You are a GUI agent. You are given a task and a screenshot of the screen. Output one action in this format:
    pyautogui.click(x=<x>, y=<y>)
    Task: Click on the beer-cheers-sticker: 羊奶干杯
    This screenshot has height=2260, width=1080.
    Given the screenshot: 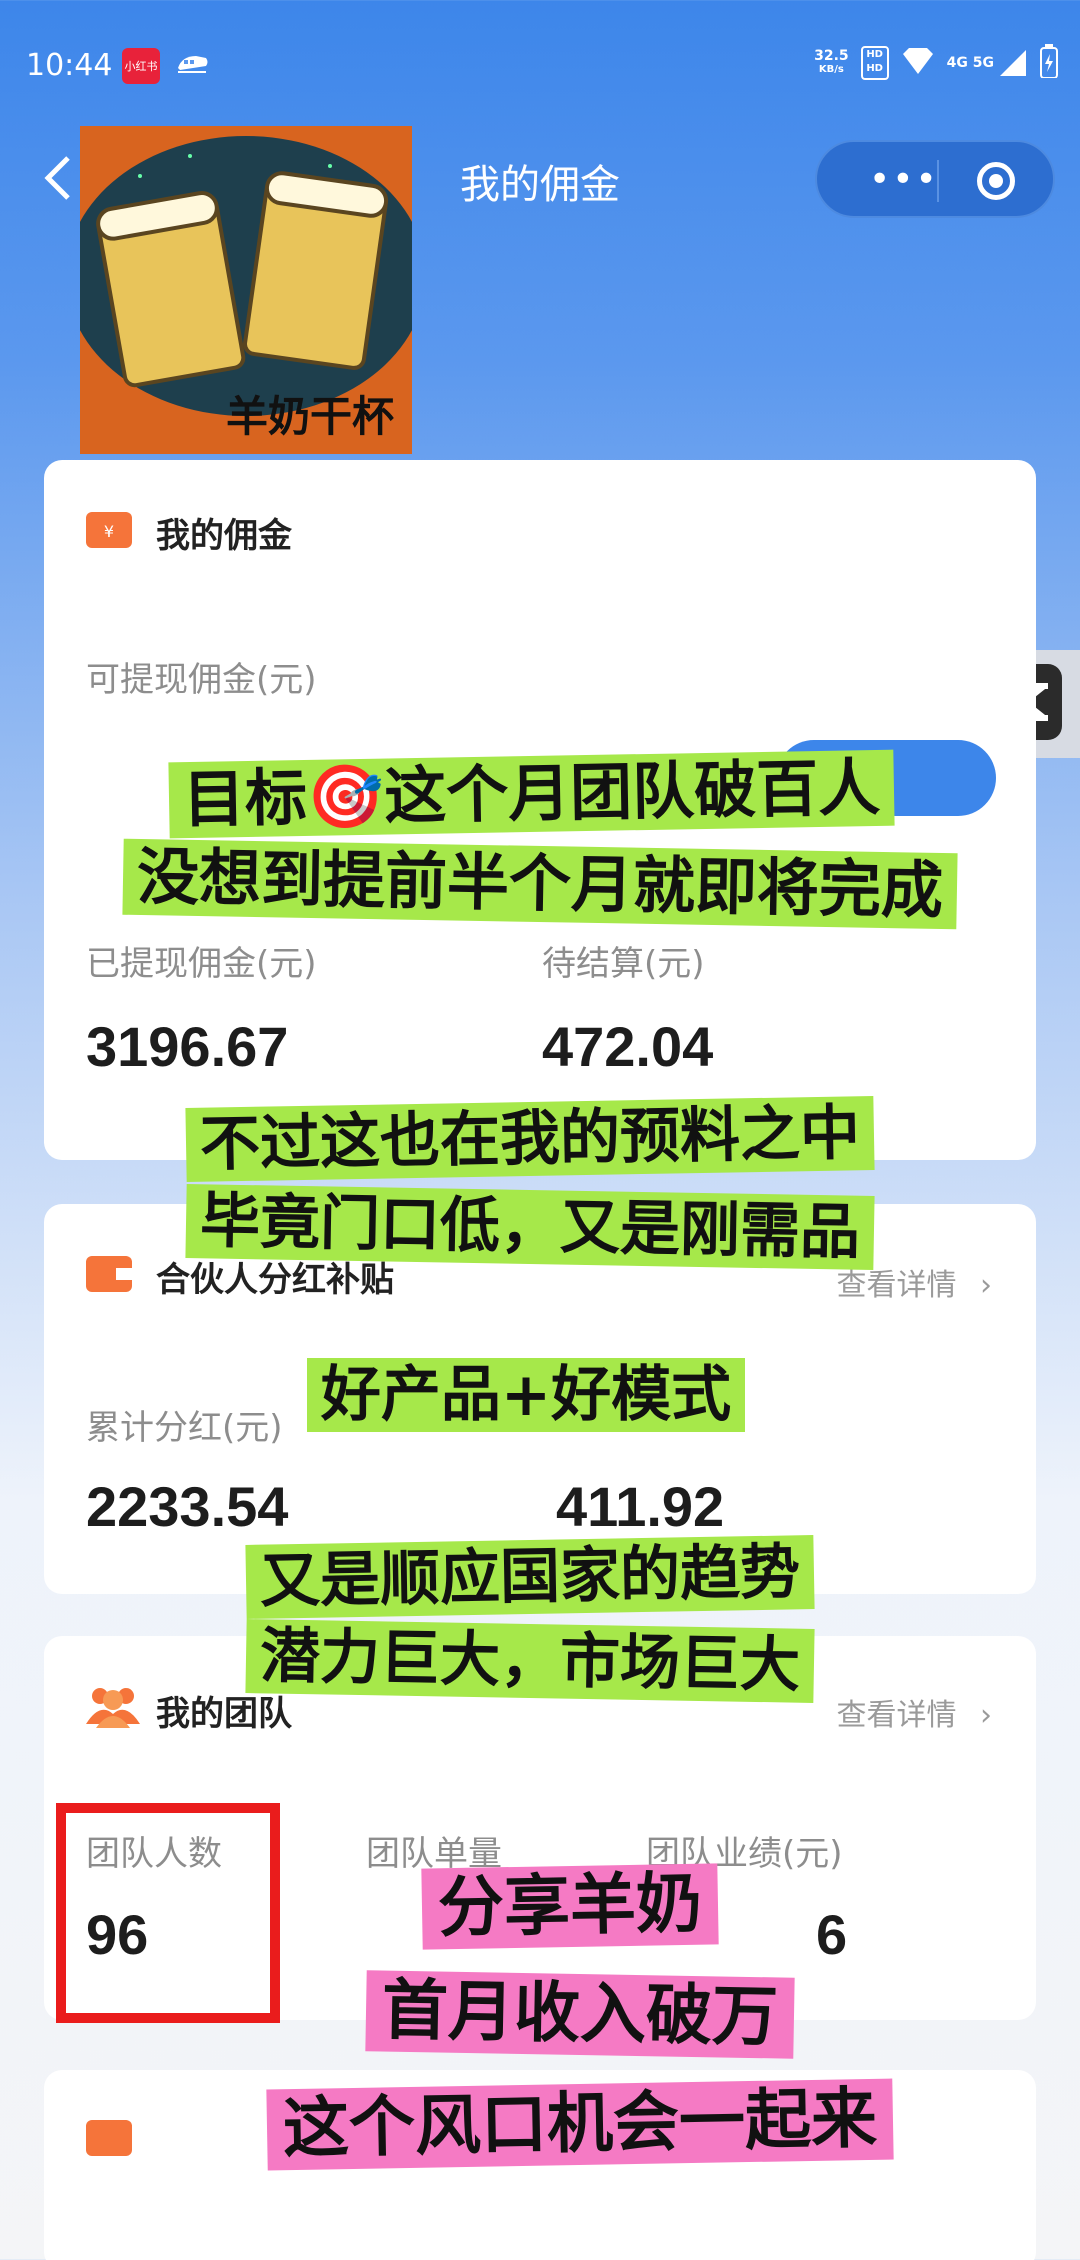 What is the action you would take?
    pyautogui.click(x=246, y=290)
    